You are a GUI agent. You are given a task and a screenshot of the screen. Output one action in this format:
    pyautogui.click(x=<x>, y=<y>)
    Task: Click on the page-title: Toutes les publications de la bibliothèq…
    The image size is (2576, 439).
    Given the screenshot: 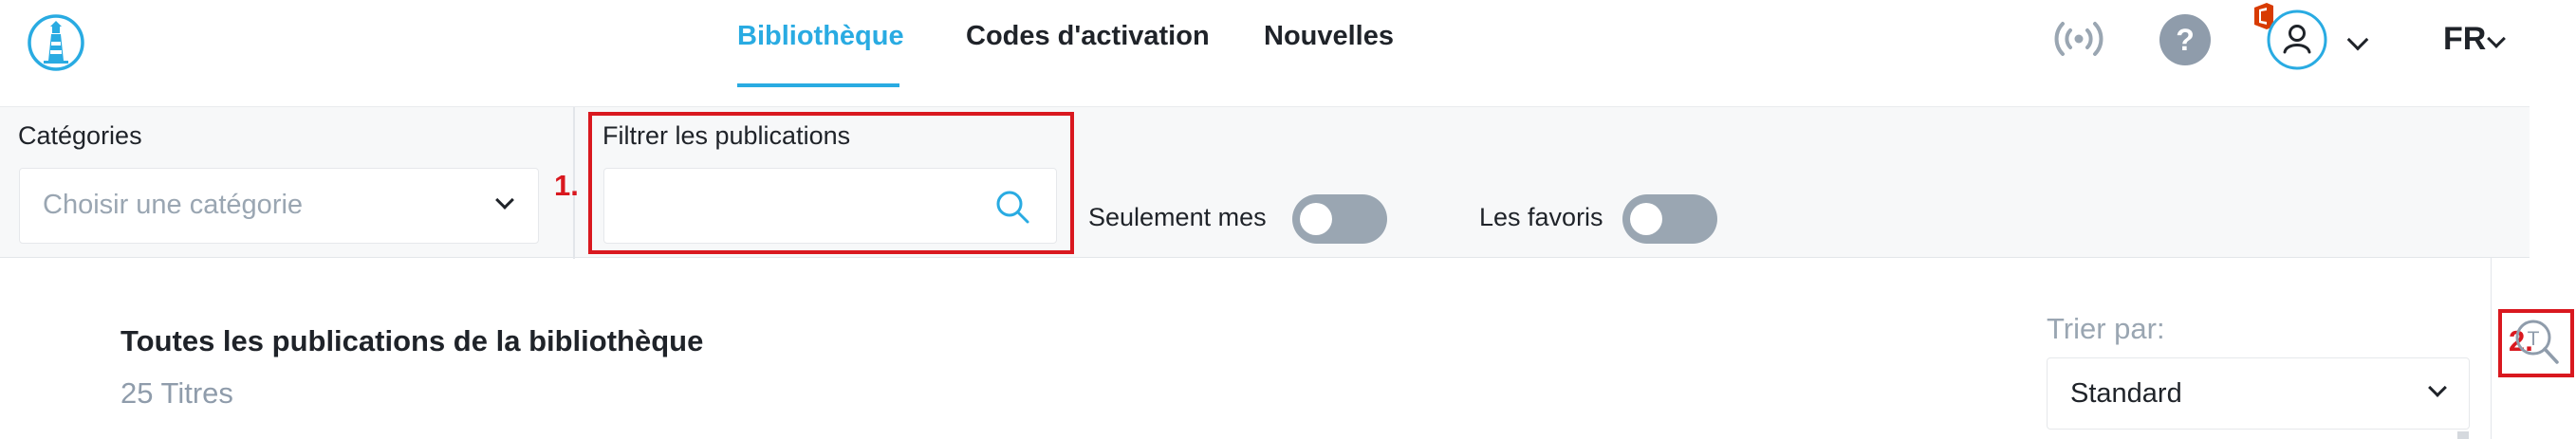 What is the action you would take?
    pyautogui.click(x=412, y=340)
    